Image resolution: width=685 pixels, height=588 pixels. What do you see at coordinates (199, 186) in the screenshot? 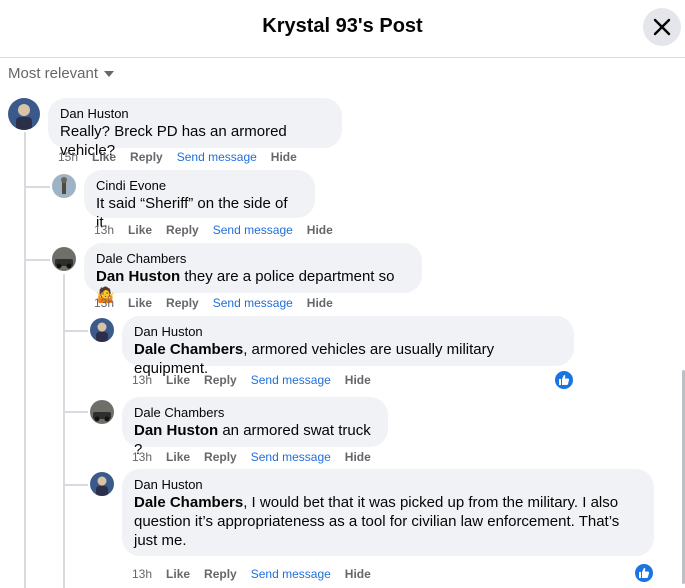
I see `comment-author: Cindi Evone` at bounding box center [199, 186].